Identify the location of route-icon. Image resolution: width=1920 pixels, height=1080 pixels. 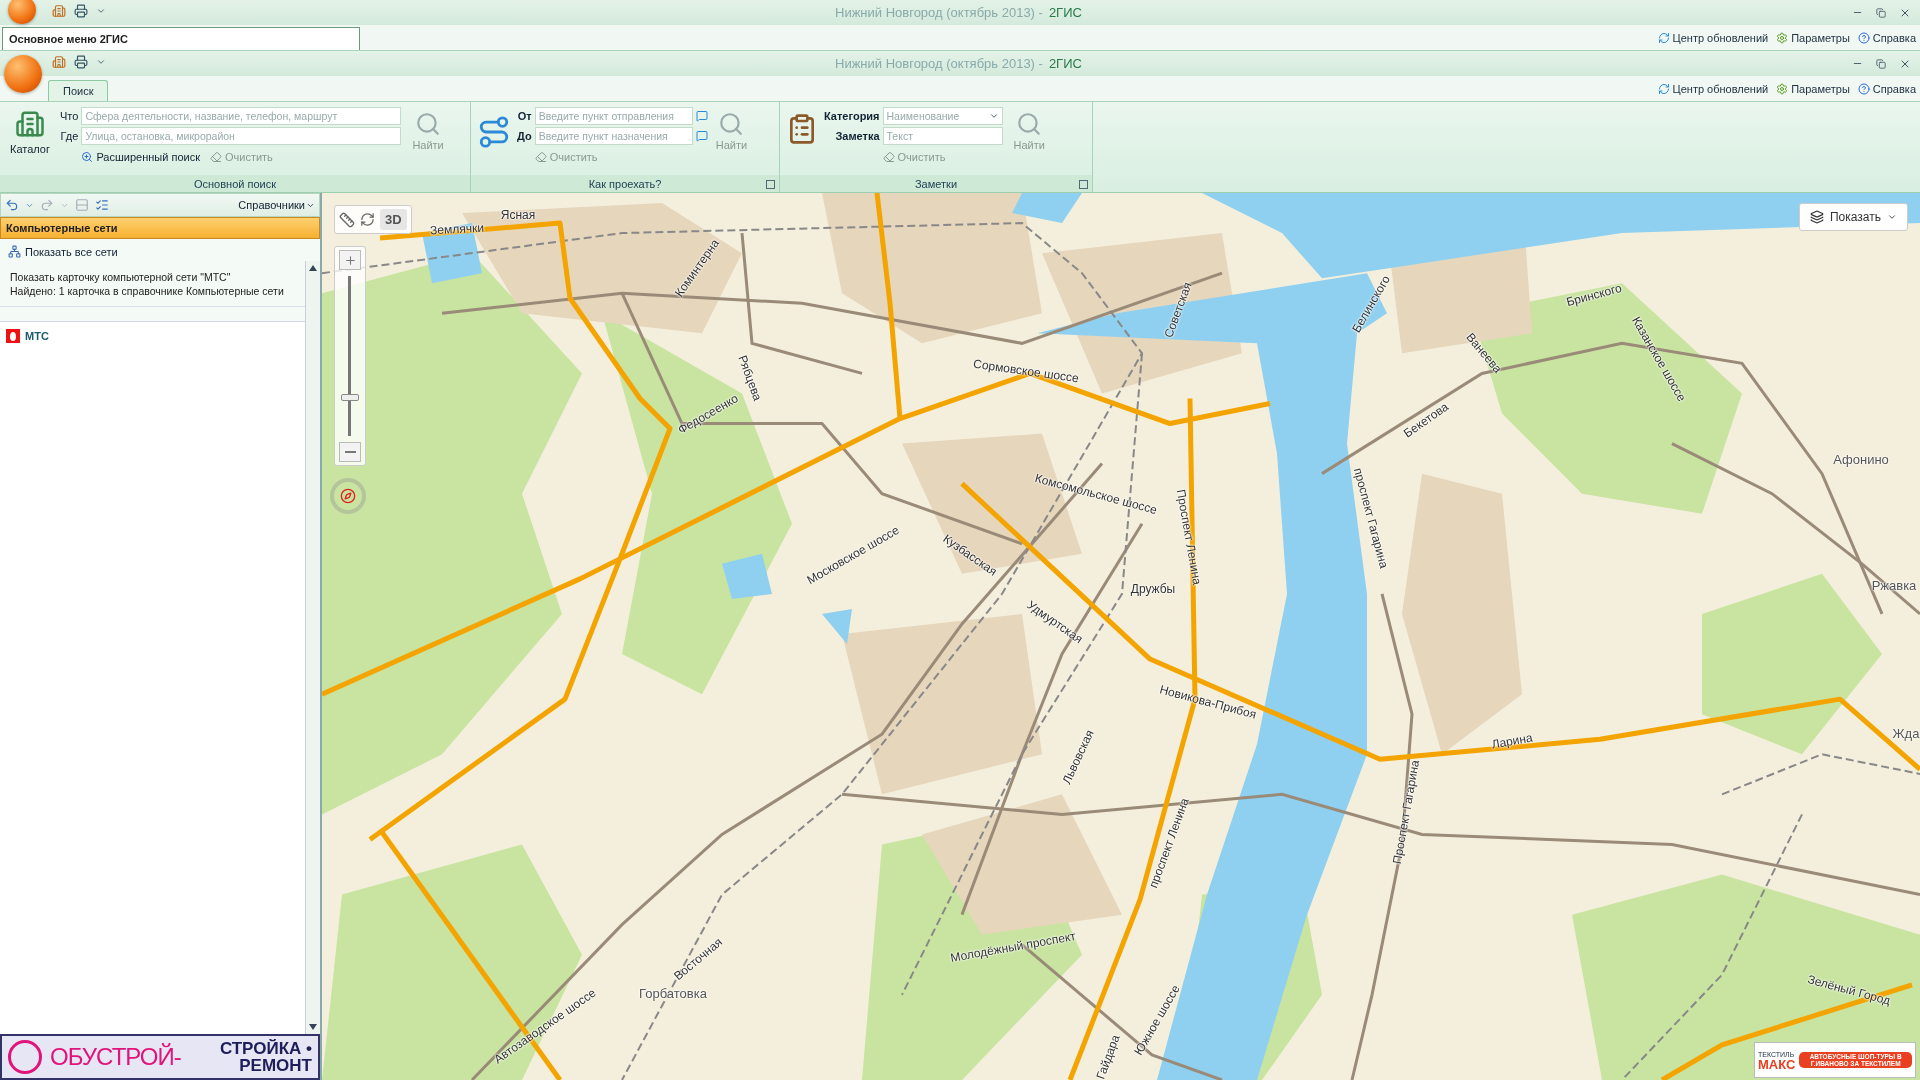
(494, 132).